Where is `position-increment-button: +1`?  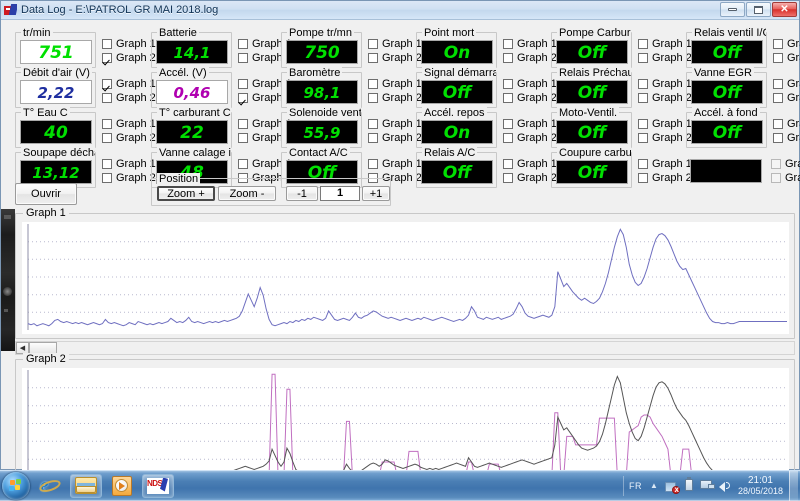 position-increment-button: +1 is located at coordinates (376, 193).